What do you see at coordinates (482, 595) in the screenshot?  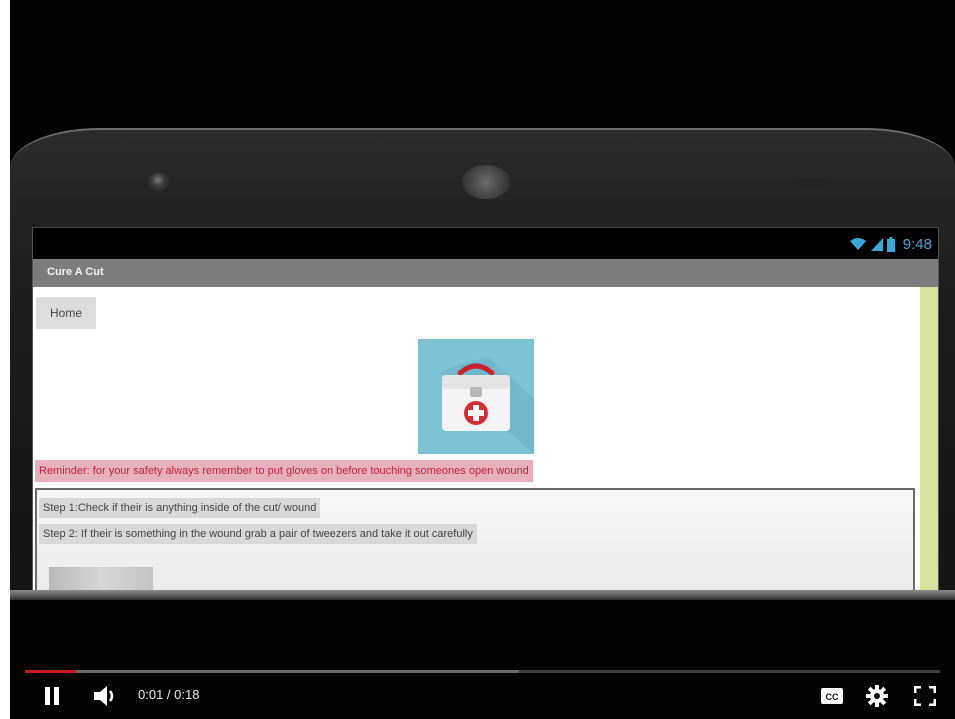 I see `phone-screen-bottom-edge` at bounding box center [482, 595].